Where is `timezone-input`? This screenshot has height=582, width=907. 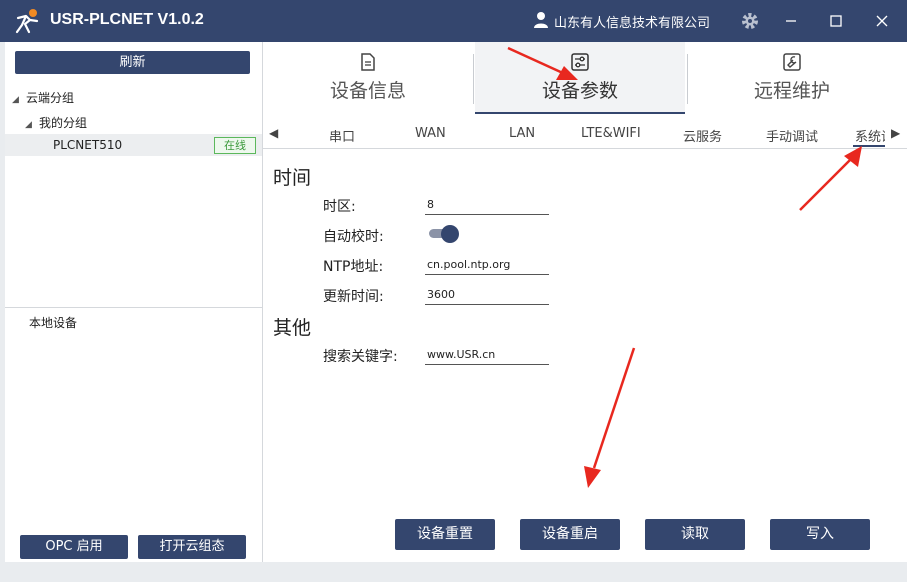 timezone-input is located at coordinates (487, 204).